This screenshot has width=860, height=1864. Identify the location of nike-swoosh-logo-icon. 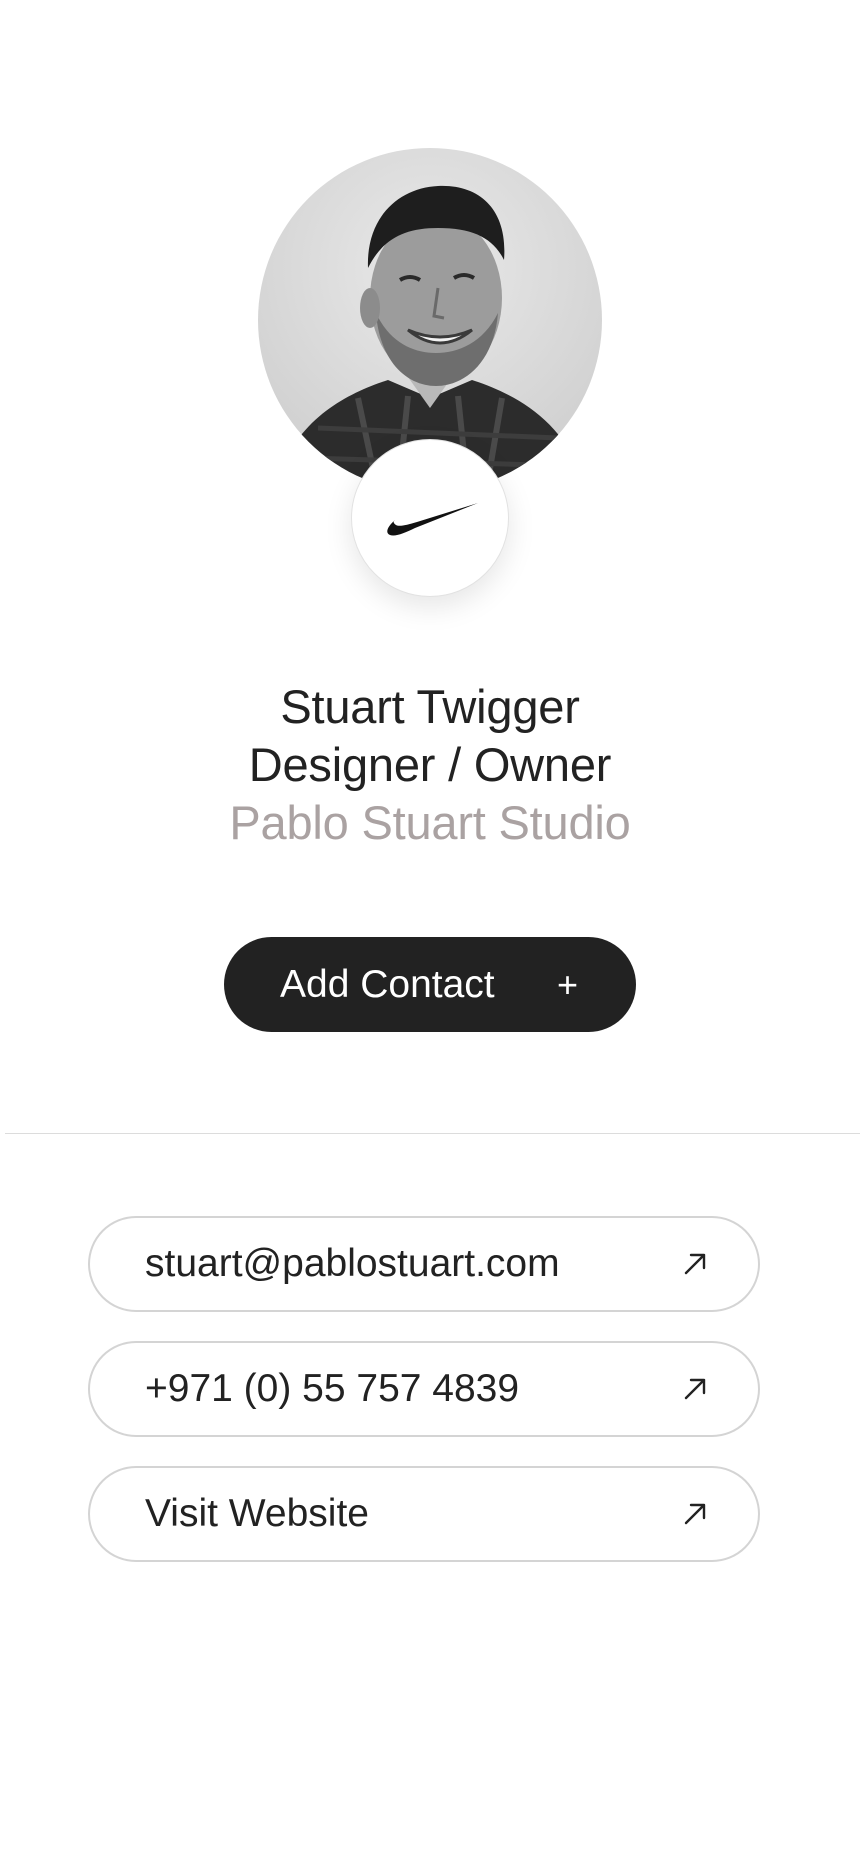
(432, 519).